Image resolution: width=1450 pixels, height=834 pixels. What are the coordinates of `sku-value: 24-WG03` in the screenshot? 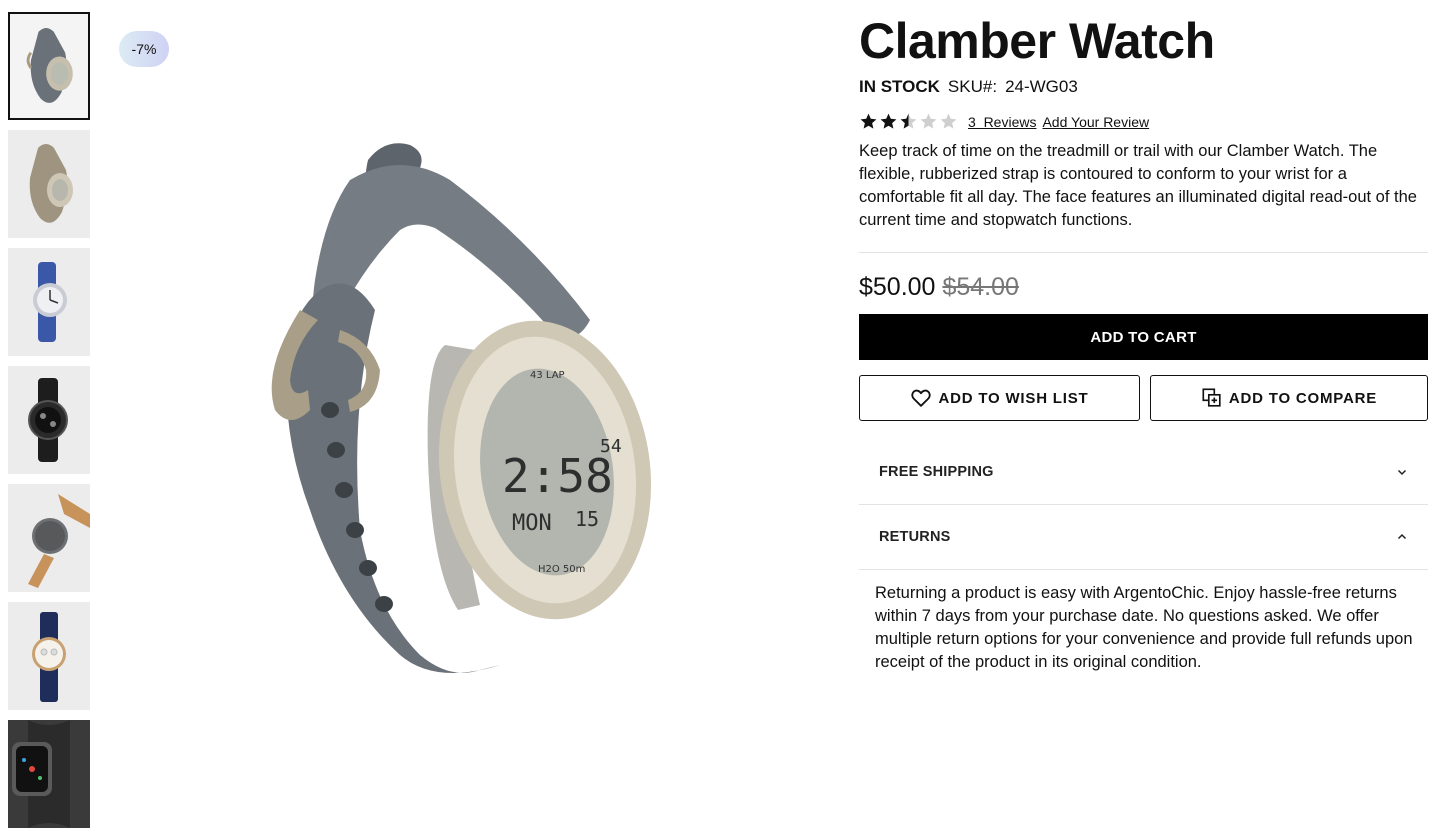 It's located at (1041, 86).